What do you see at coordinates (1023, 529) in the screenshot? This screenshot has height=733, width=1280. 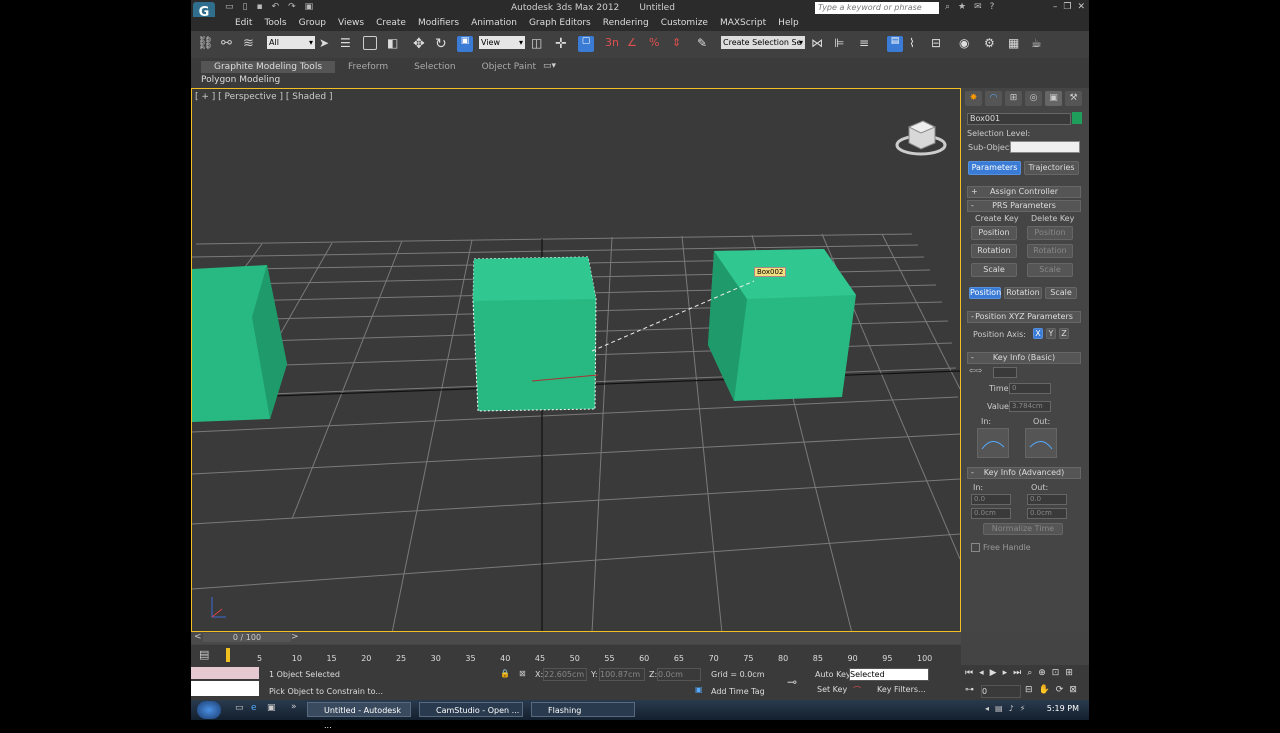 I see `normalize-time-button: Normalize Time` at bounding box center [1023, 529].